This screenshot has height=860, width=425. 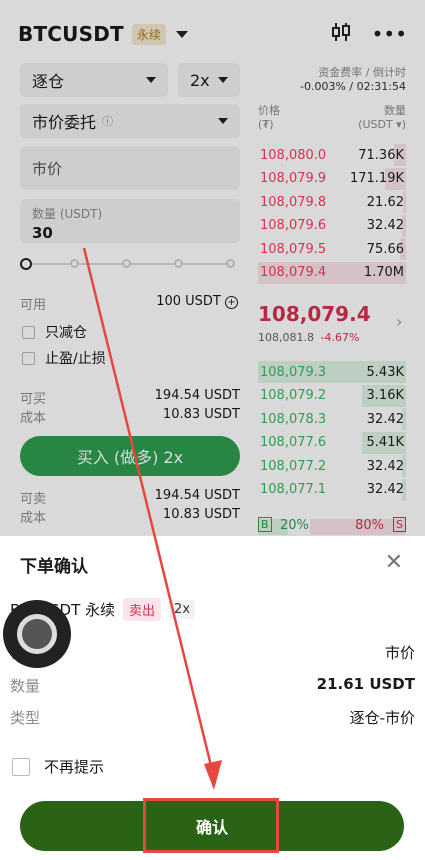 What do you see at coordinates (142, 609) in the screenshot?
I see `side-badge: 卖出` at bounding box center [142, 609].